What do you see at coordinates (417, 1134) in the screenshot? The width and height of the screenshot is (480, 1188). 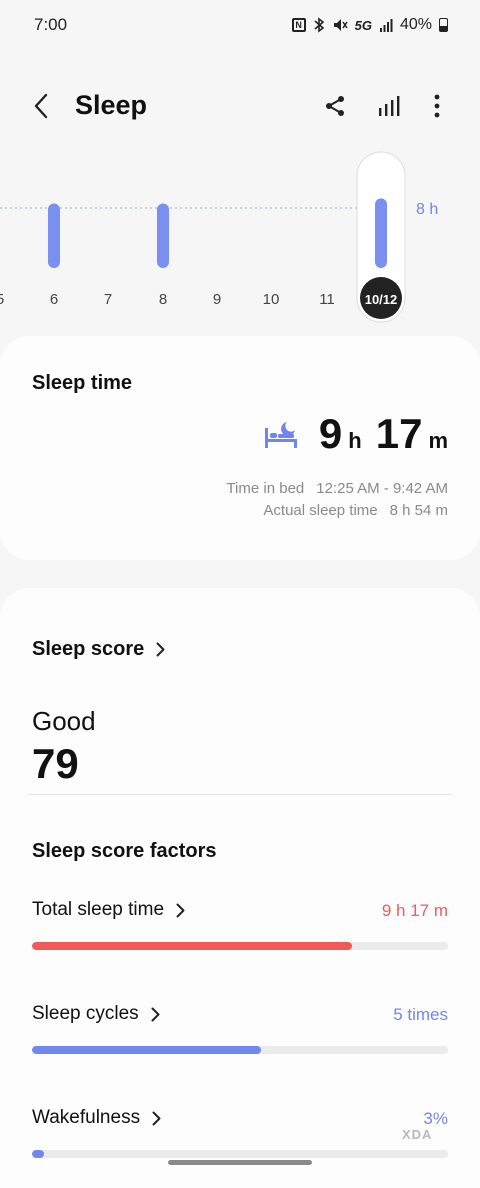 I see `watermark-logo: XDA` at bounding box center [417, 1134].